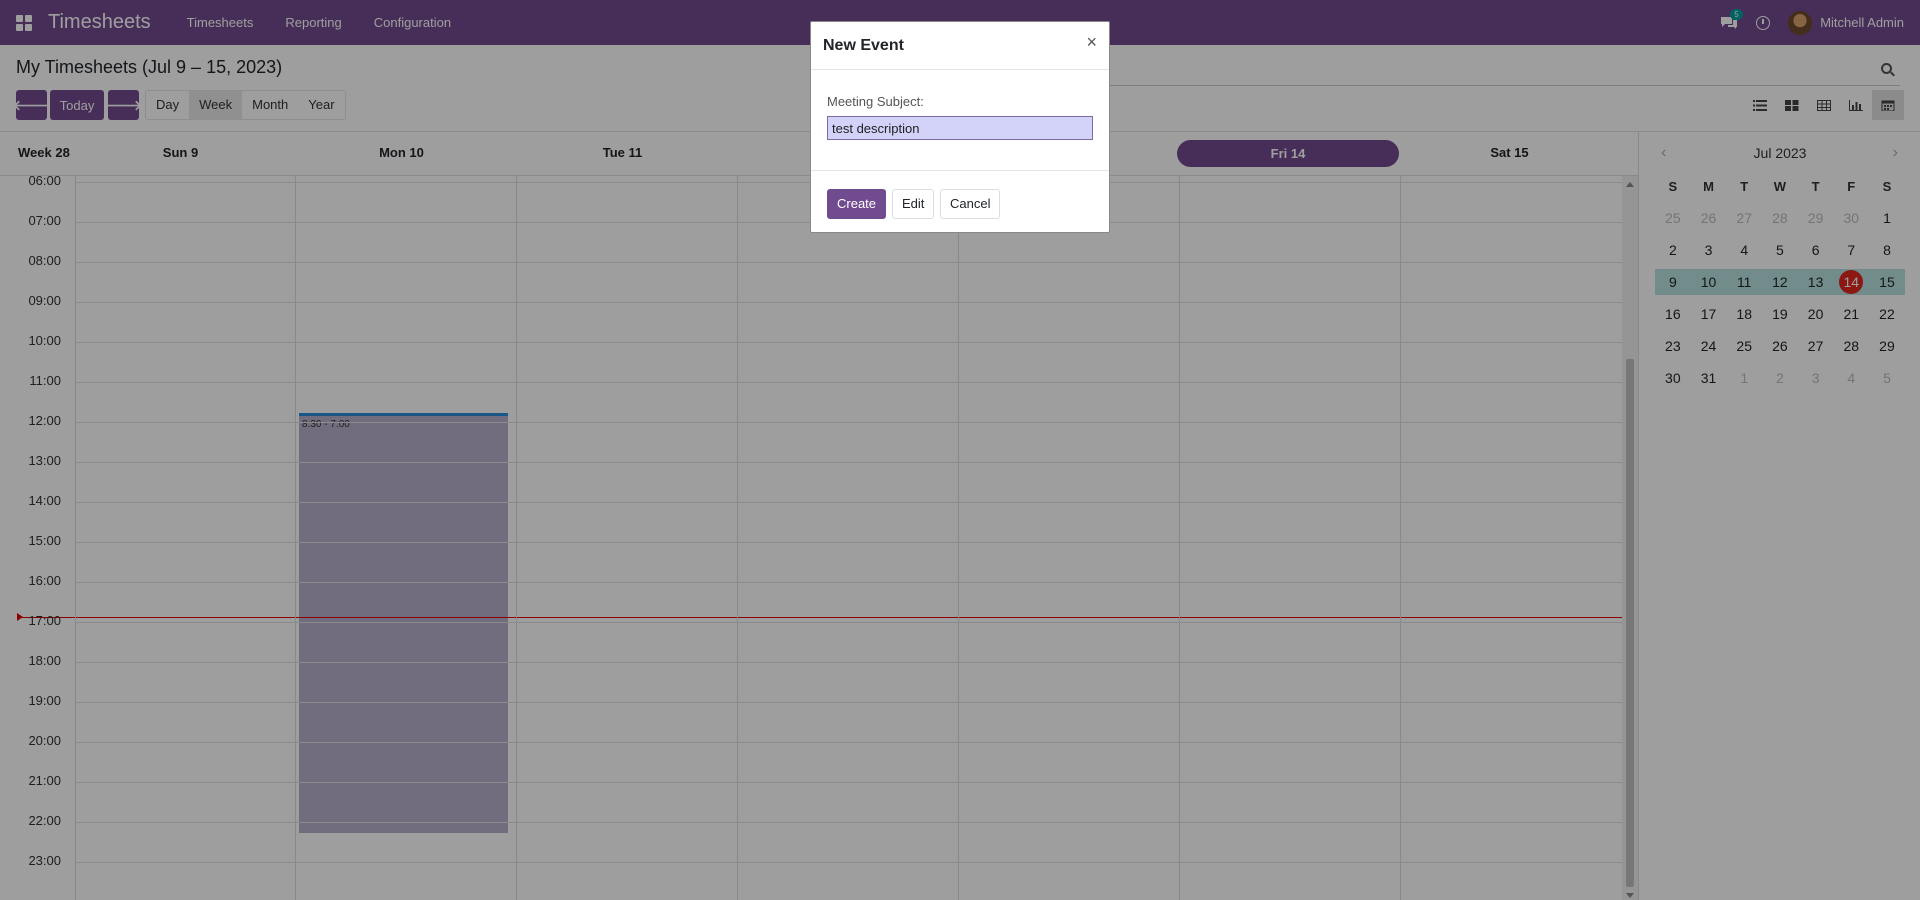 This screenshot has height=900, width=1920. What do you see at coordinates (970, 204) in the screenshot?
I see `cancel-button: Cancel` at bounding box center [970, 204].